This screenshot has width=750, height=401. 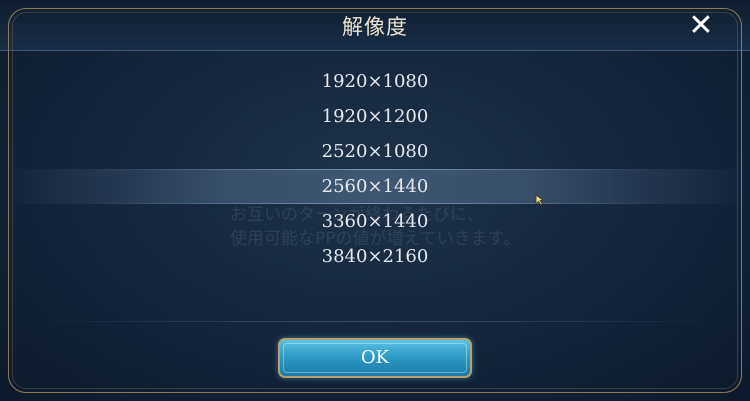 I want to click on resolution-option-2520x1080: 2520×1080, so click(x=375, y=151).